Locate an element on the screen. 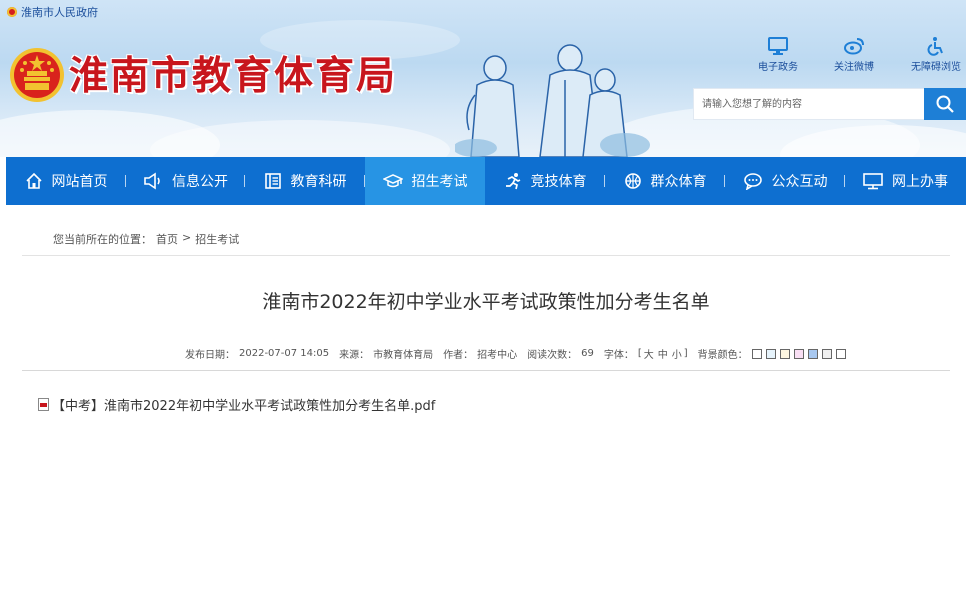 This screenshot has height=609, width=966. font-size-large-button: 大 is located at coordinates (649, 353).